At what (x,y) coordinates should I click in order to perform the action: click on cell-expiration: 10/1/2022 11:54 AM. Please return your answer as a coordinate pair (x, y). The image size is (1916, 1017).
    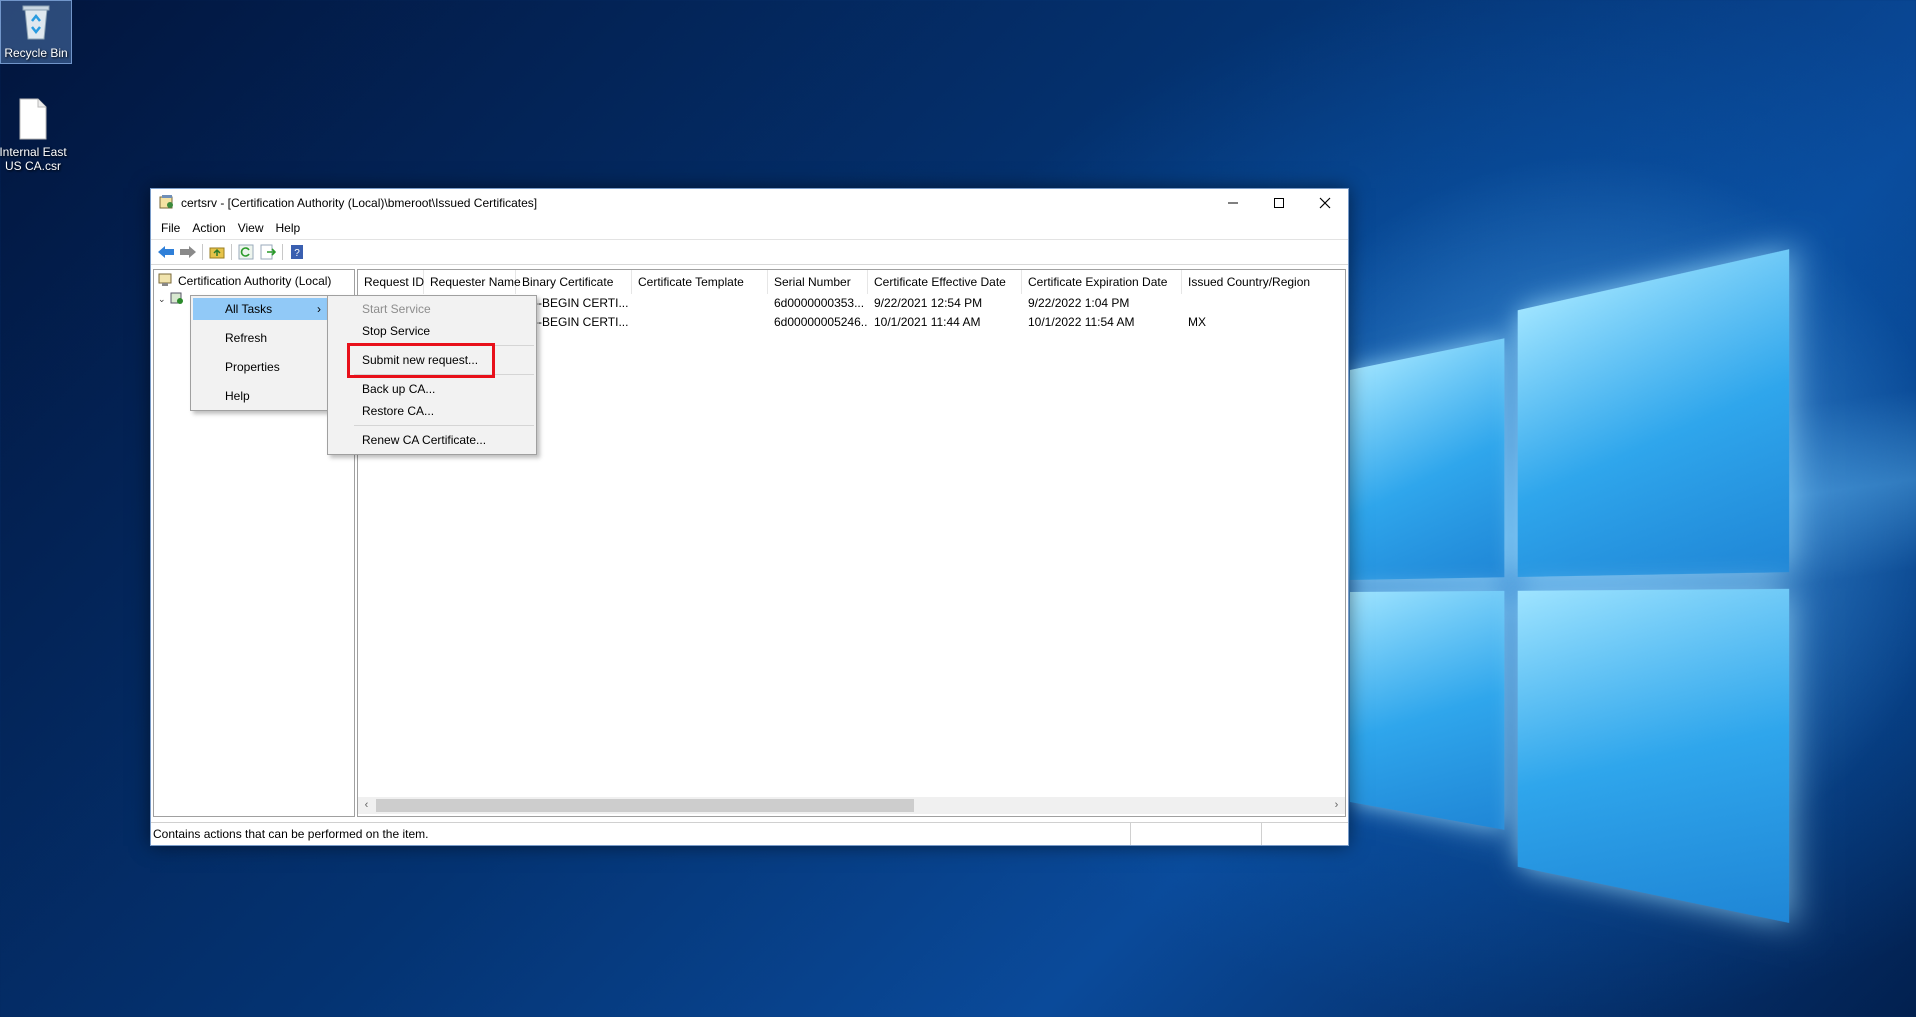
    Looking at the image, I should click on (1081, 322).